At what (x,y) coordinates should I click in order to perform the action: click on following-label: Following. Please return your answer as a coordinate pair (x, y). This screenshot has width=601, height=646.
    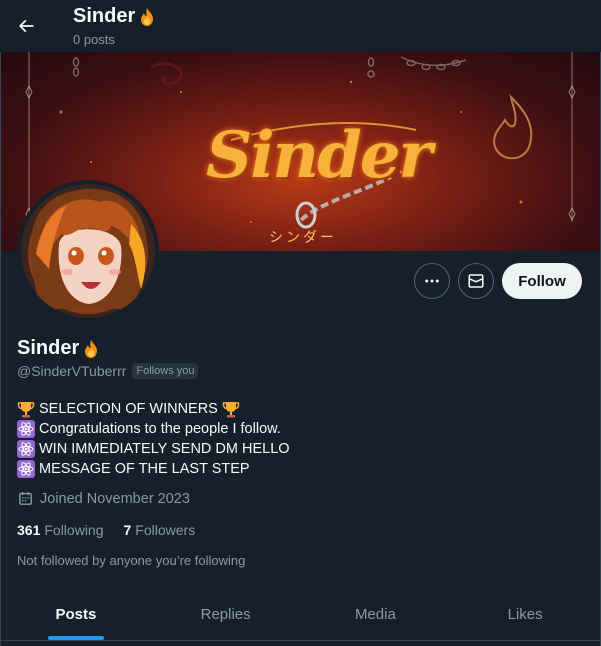
    Looking at the image, I should click on (74, 530).